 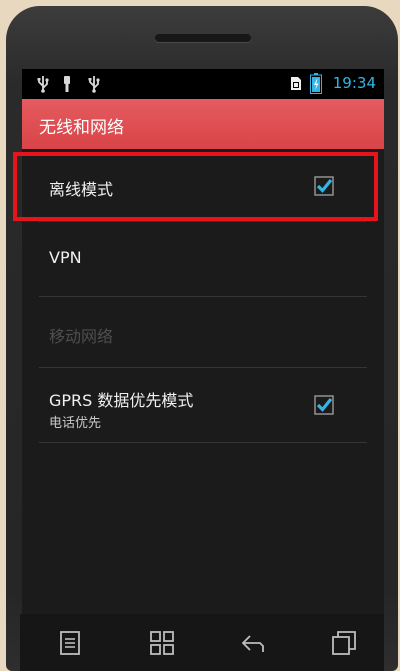 I want to click on menu-icon, so click(x=70, y=643).